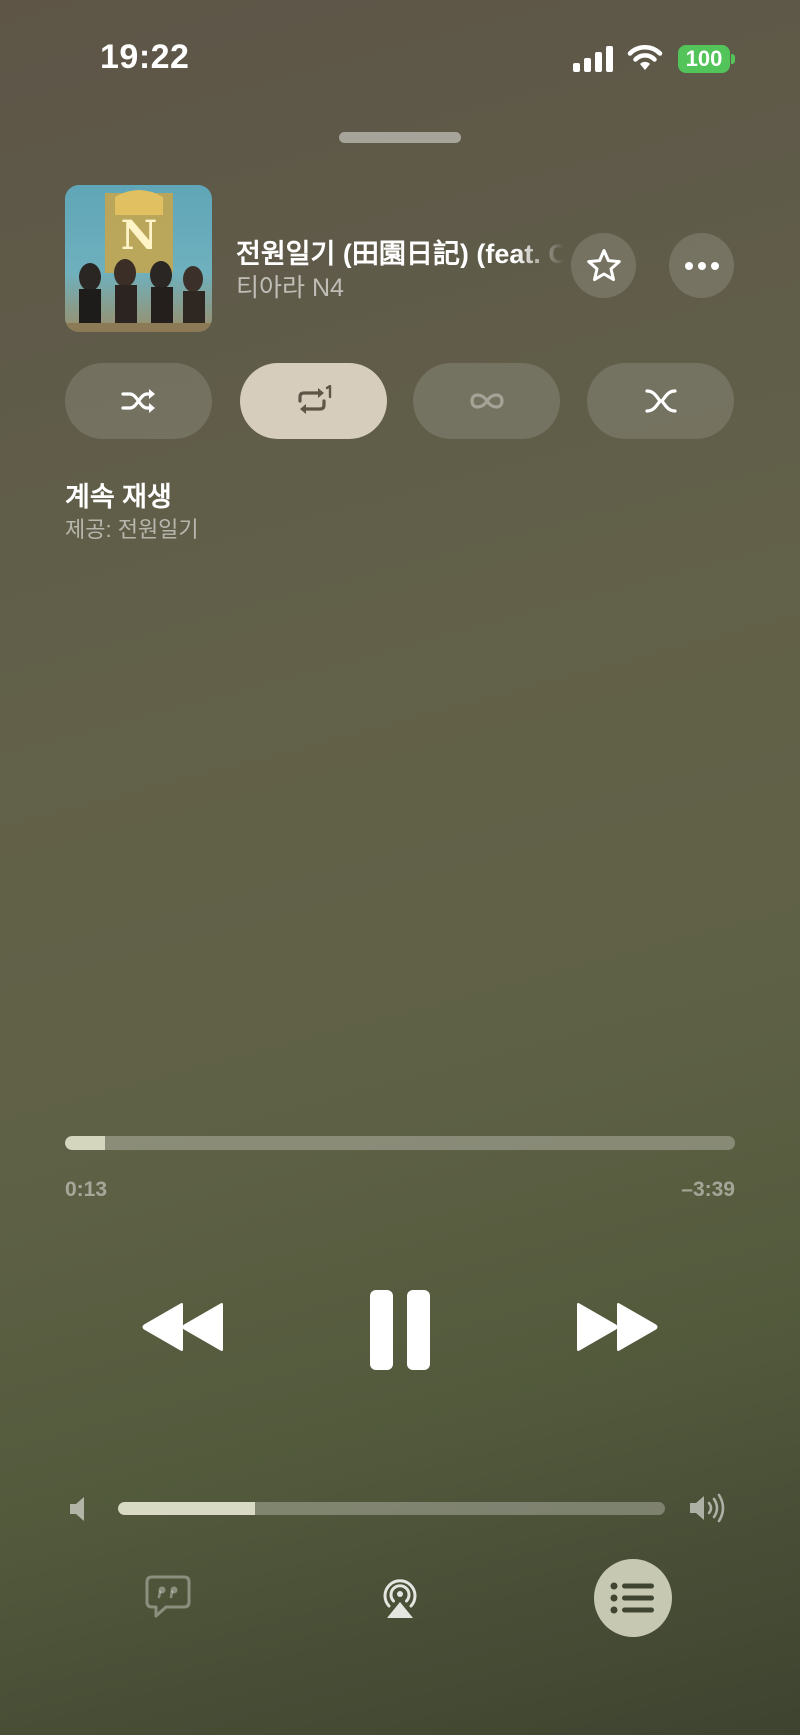 The height and width of the screenshot is (1735, 800). I want to click on battery-indicator: 100, so click(704, 59).